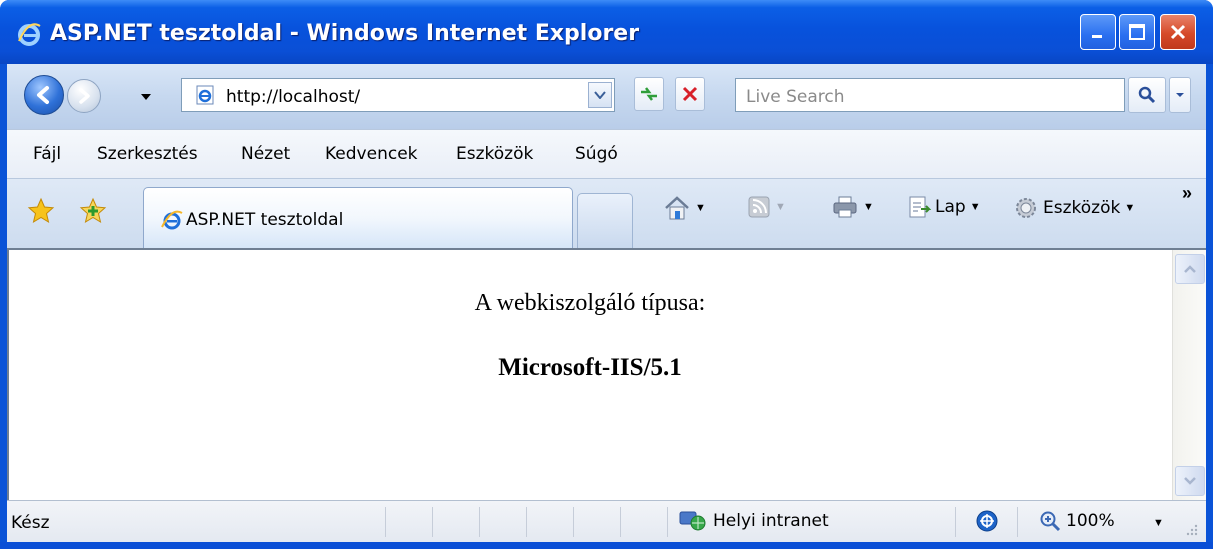  Describe the element at coordinates (41, 211) in the screenshot. I see `favorites-center-icon` at that location.